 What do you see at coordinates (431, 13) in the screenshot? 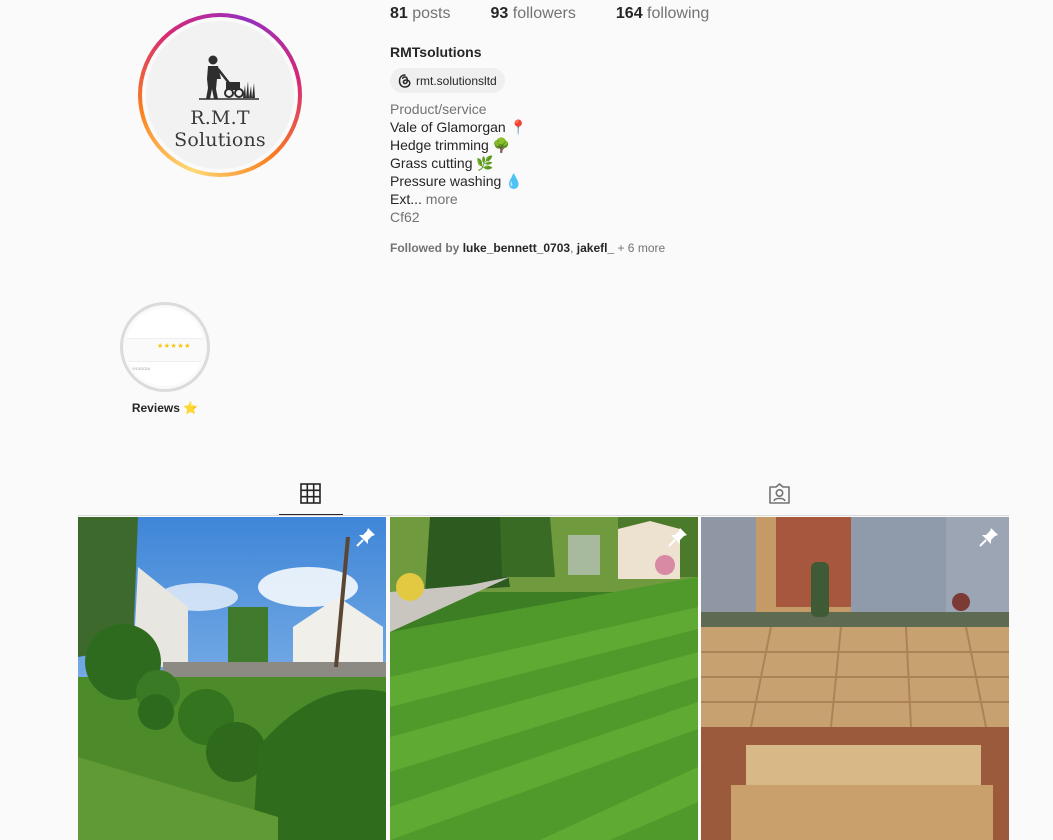
I see `posts-label: posts` at bounding box center [431, 13].